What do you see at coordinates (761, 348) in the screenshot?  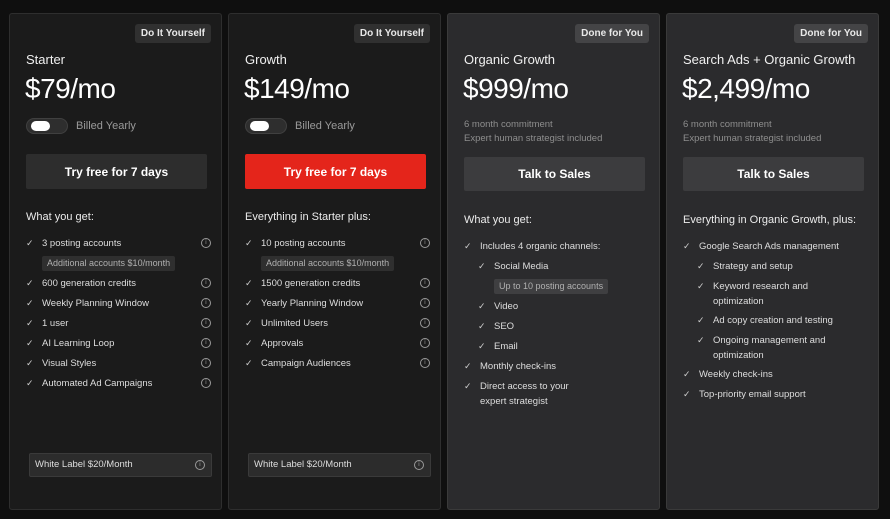 I see `sub-feature-item: ✓ Ongoing management and optimization` at bounding box center [761, 348].